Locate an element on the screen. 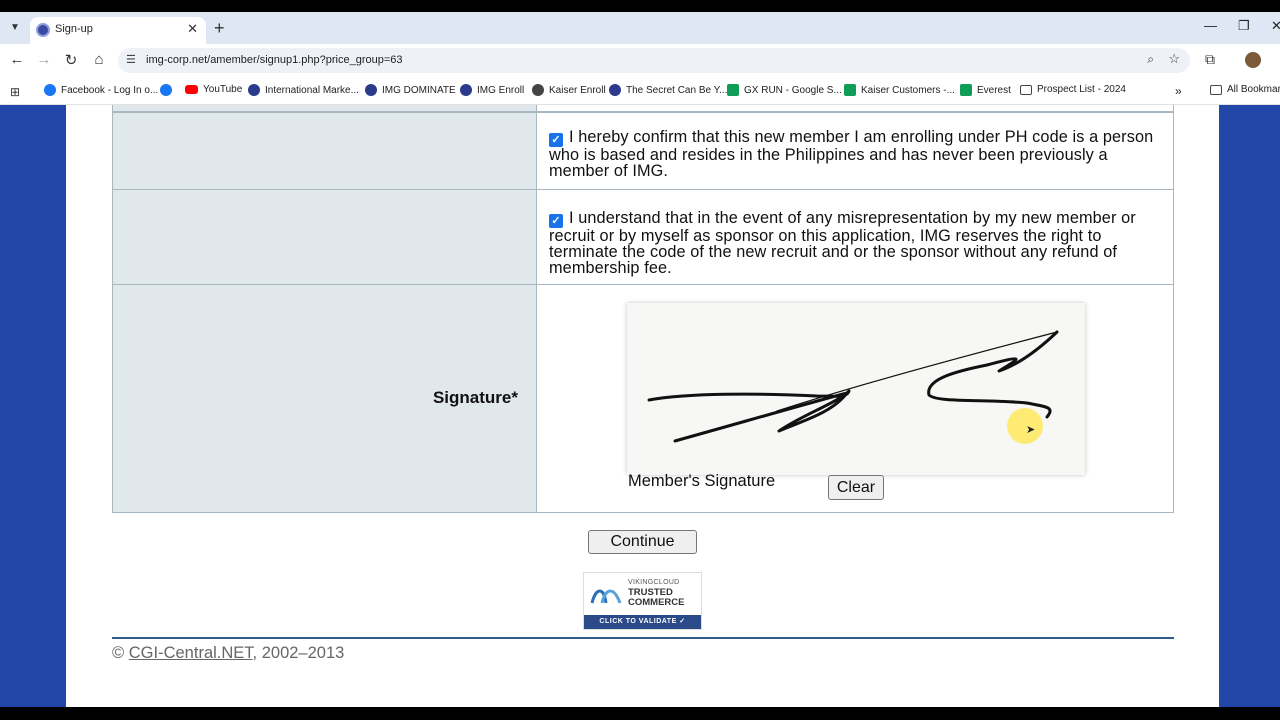 The width and height of the screenshot is (1280, 720). tab-strip: ▼ Sign-up ✕ + — ❐ ✕ is located at coordinates (640, 28).